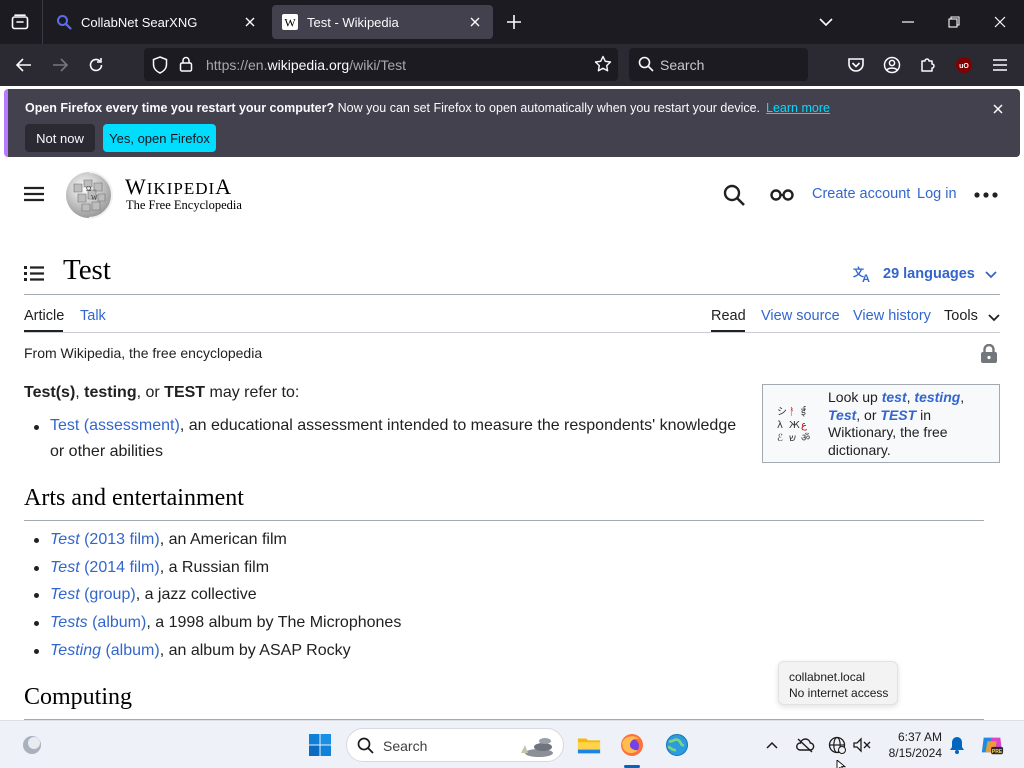 The image size is (1024, 768). Describe the element at coordinates (538, 748) in the screenshot. I see `search-highlight-icon` at that location.